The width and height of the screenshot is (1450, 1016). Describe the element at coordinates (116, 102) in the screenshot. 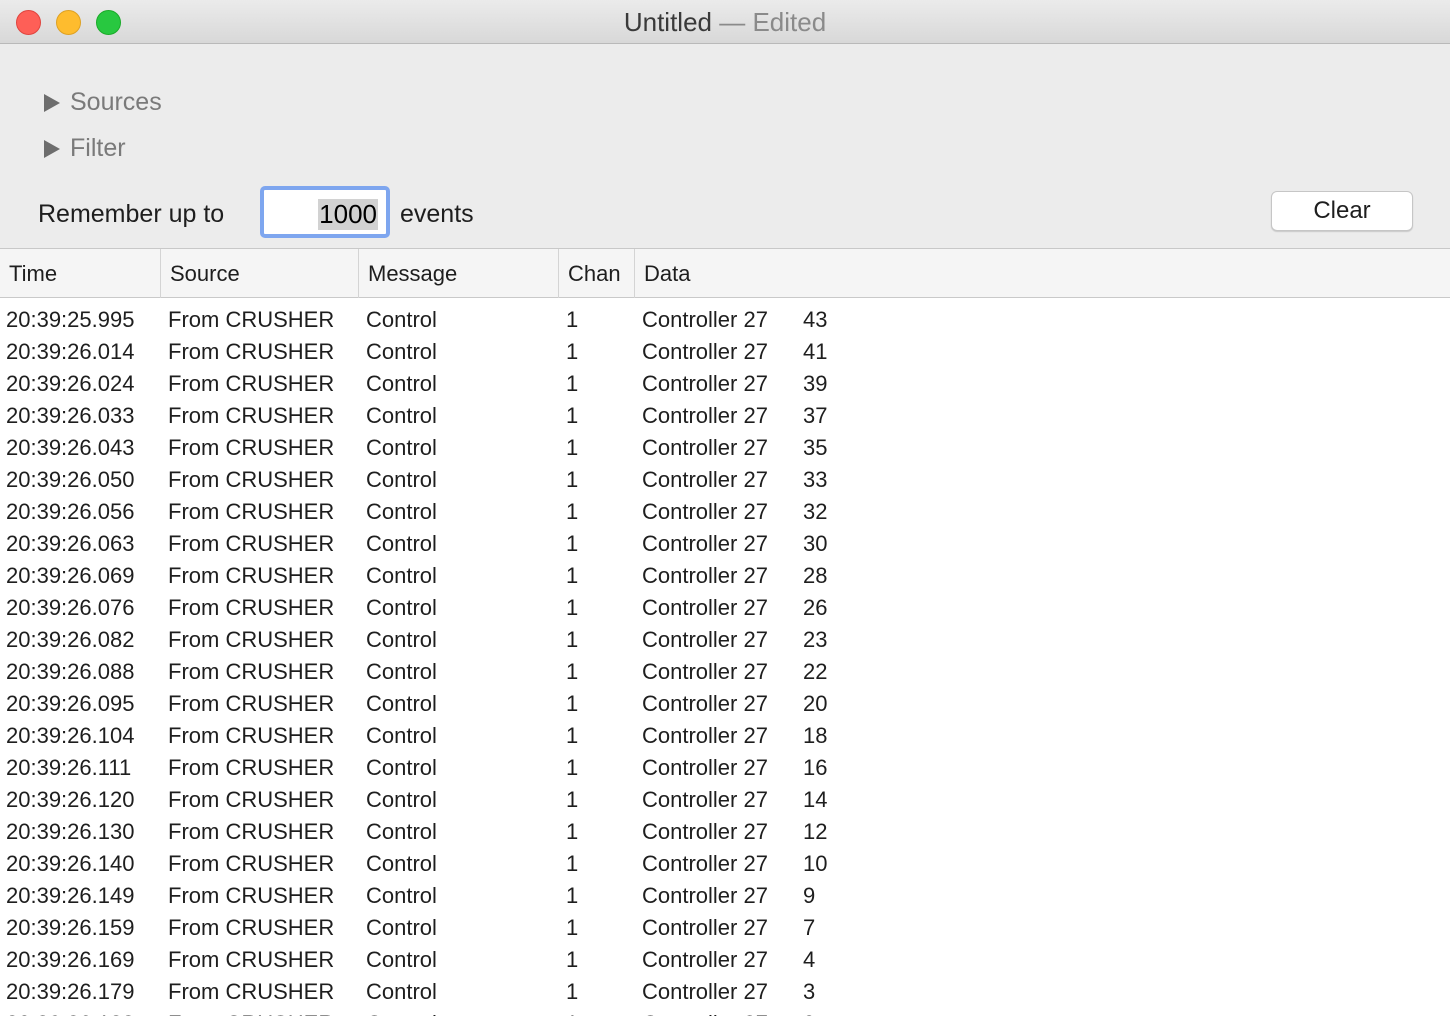

I see `sources-label: Sources` at that location.